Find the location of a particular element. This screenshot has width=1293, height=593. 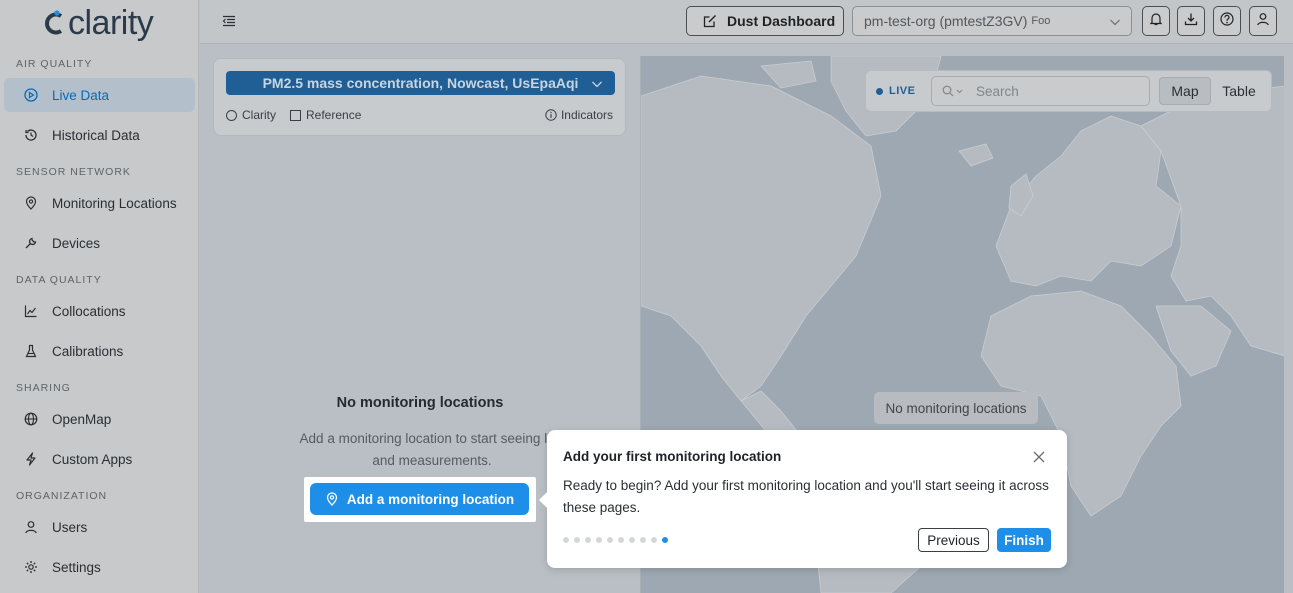

account-button is located at coordinates (1263, 21).